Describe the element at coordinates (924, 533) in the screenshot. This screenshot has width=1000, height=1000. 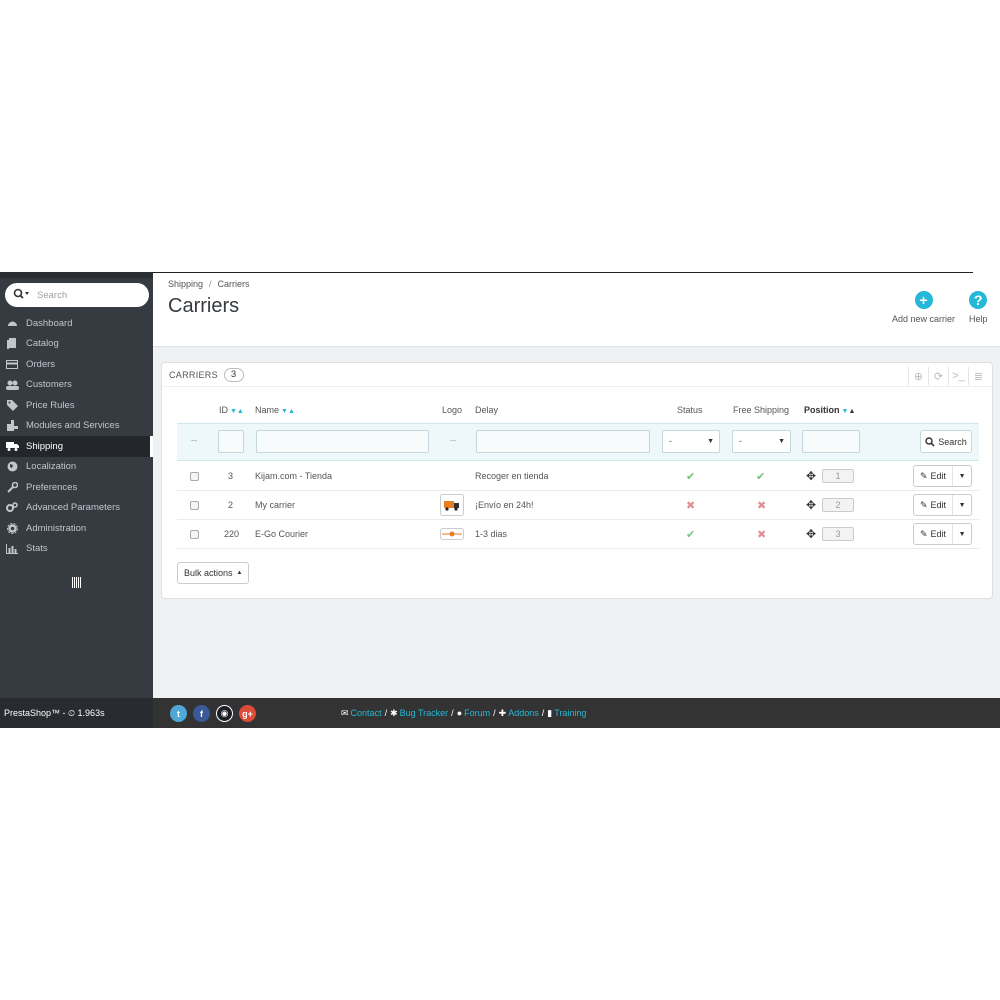
I see `pencil-icon: ✎` at that location.